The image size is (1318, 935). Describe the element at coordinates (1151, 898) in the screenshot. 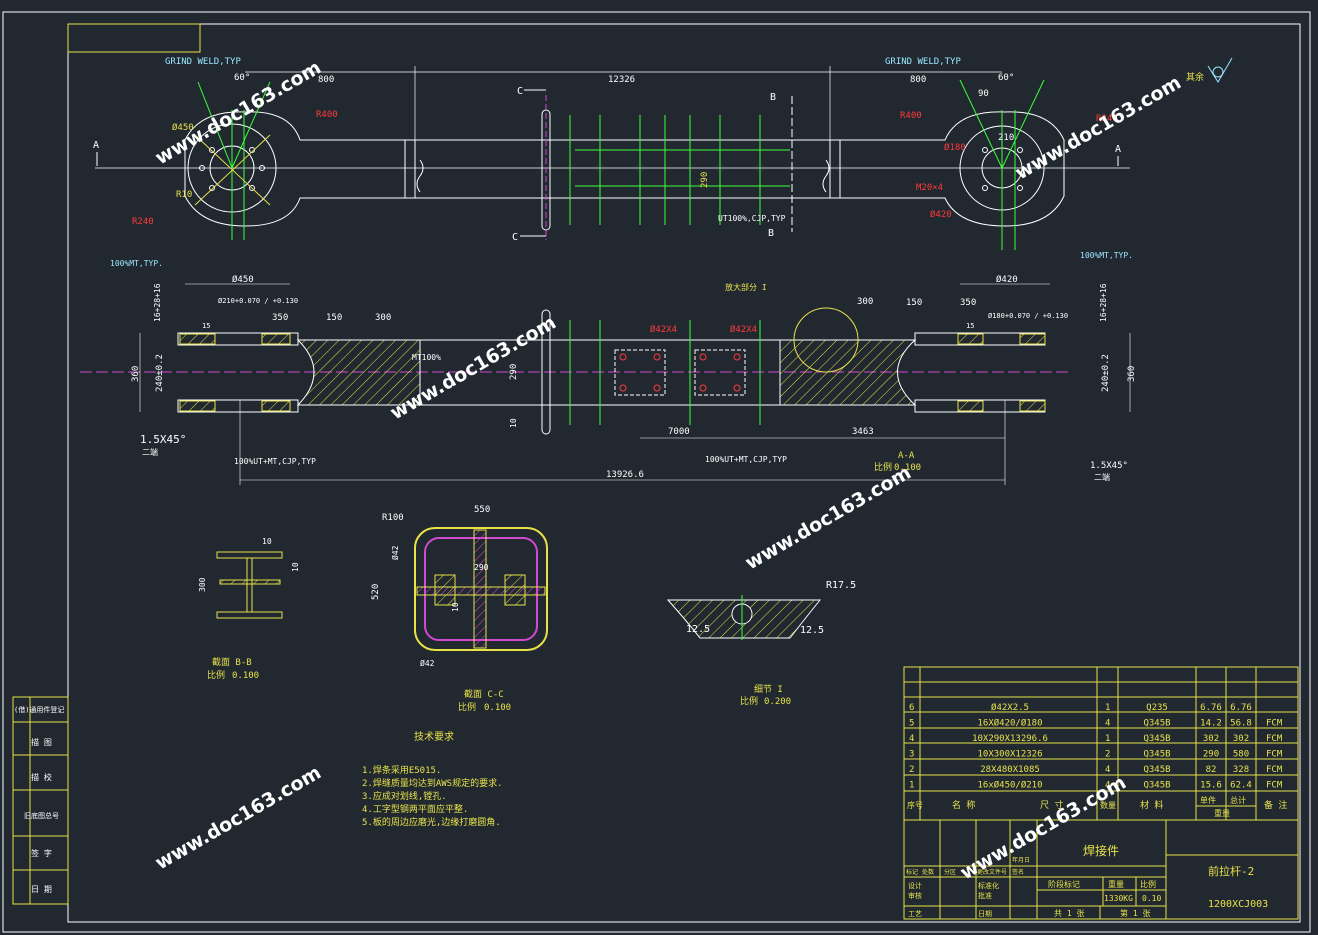

I see `tb-scale: 0.10` at that location.